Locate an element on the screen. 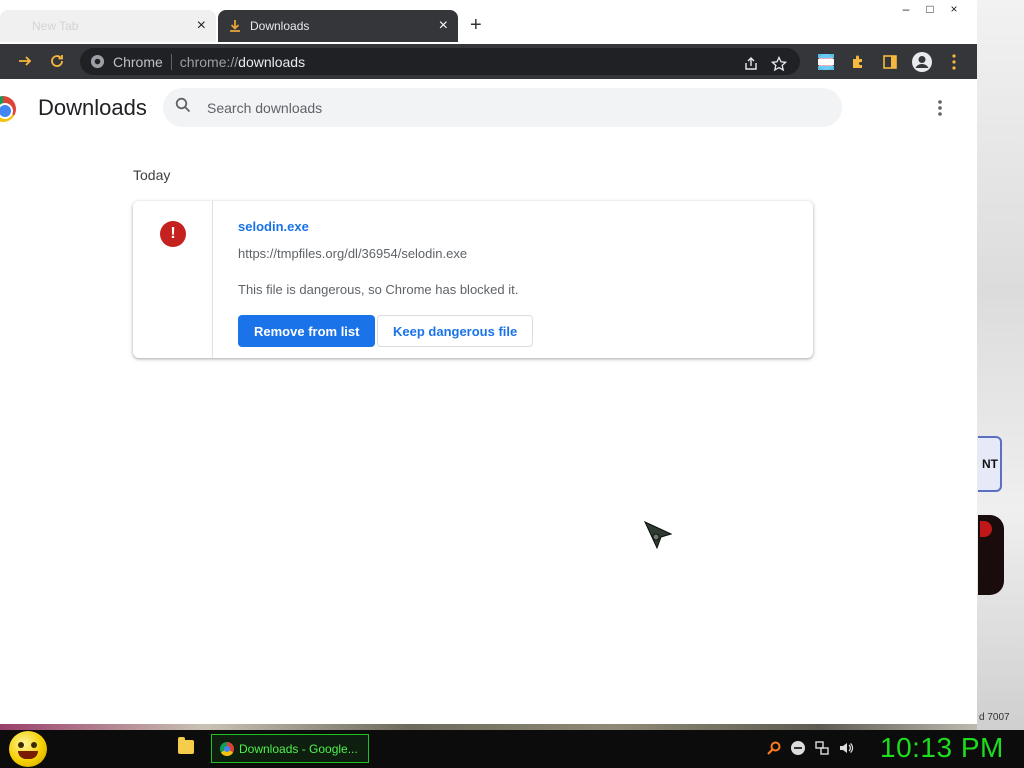  side-panel-icon is located at coordinates (890, 62).